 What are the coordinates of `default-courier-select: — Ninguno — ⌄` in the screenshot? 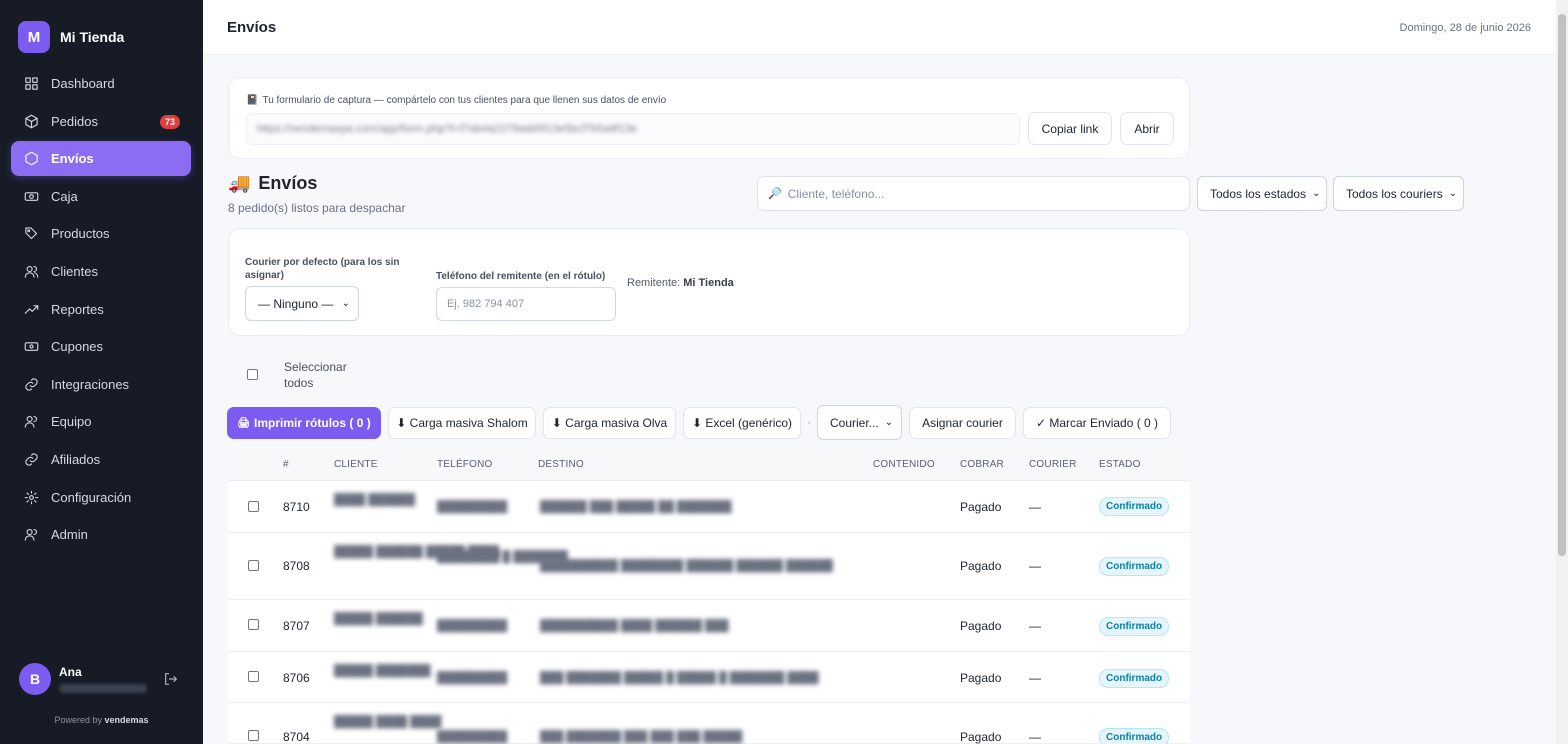 It's located at (302, 303).